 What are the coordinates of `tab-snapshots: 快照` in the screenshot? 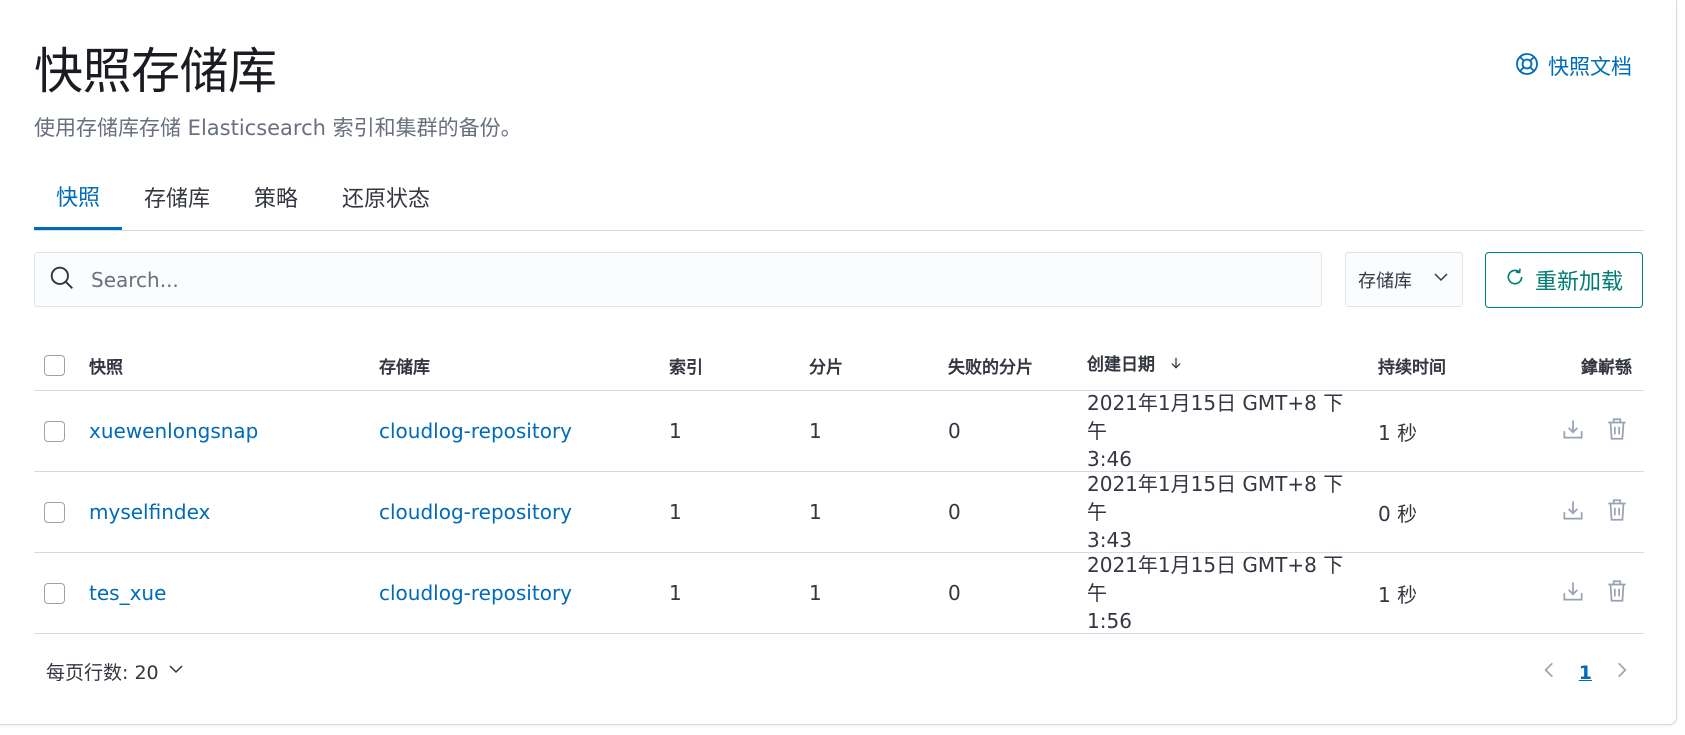 It's located at (78, 197).